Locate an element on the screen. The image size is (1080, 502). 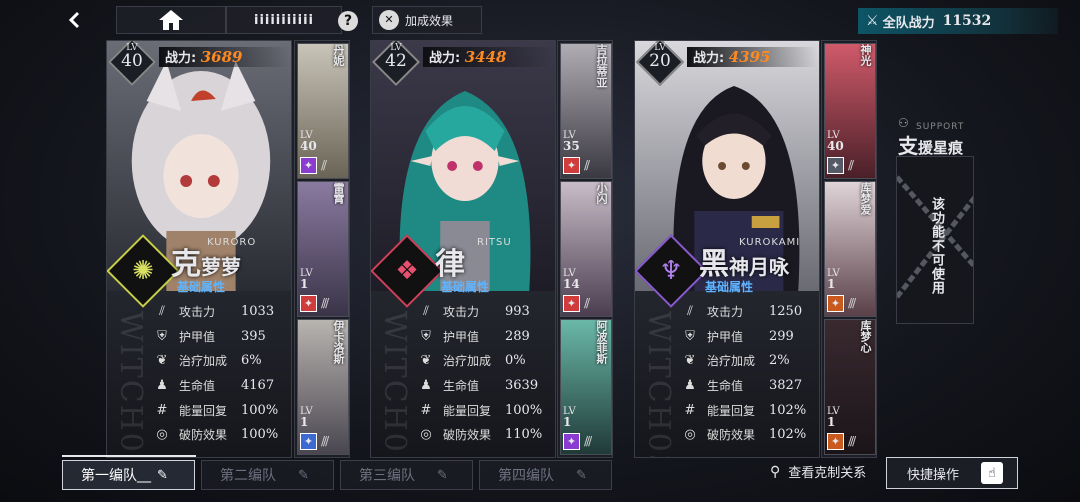
stat-row: ⛨ 护甲值 289 is located at coordinates (486, 336).